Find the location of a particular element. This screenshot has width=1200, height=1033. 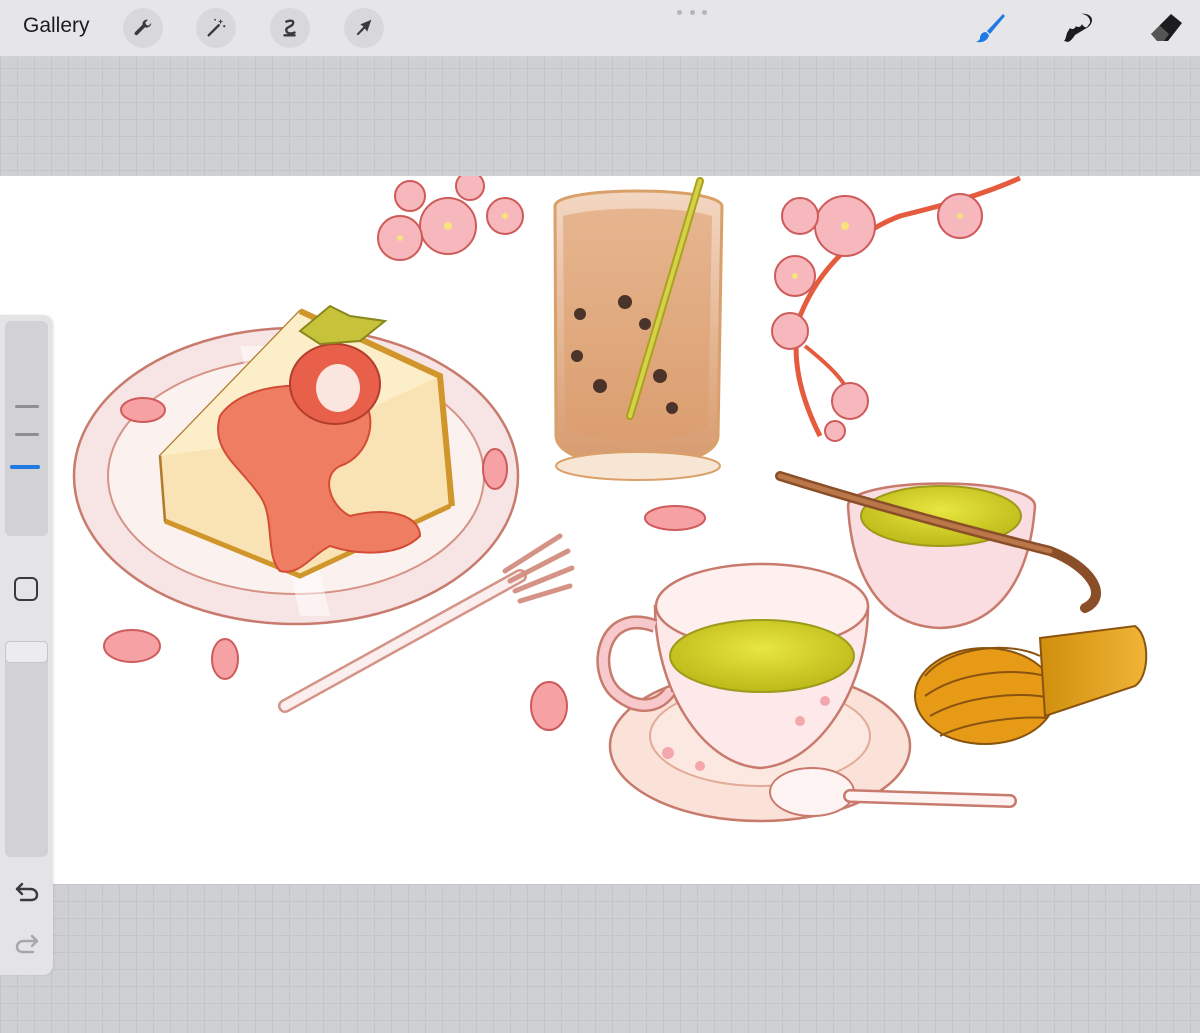

smudge-tool-button is located at coordinates (1078, 28).